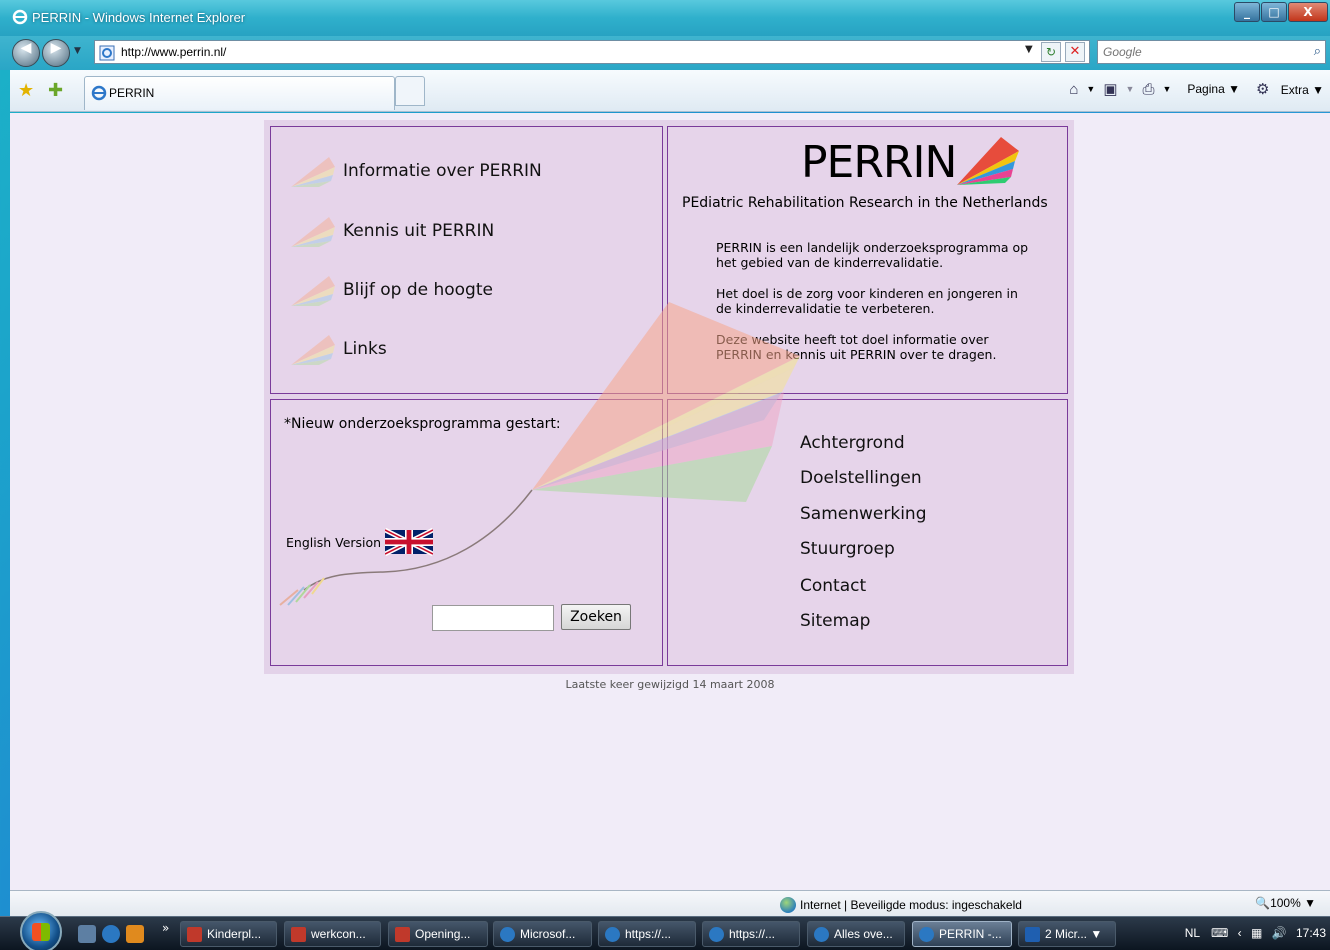 Image resolution: width=1330 pixels, height=950 pixels. I want to click on favorites-star-icon: ★, so click(26, 90).